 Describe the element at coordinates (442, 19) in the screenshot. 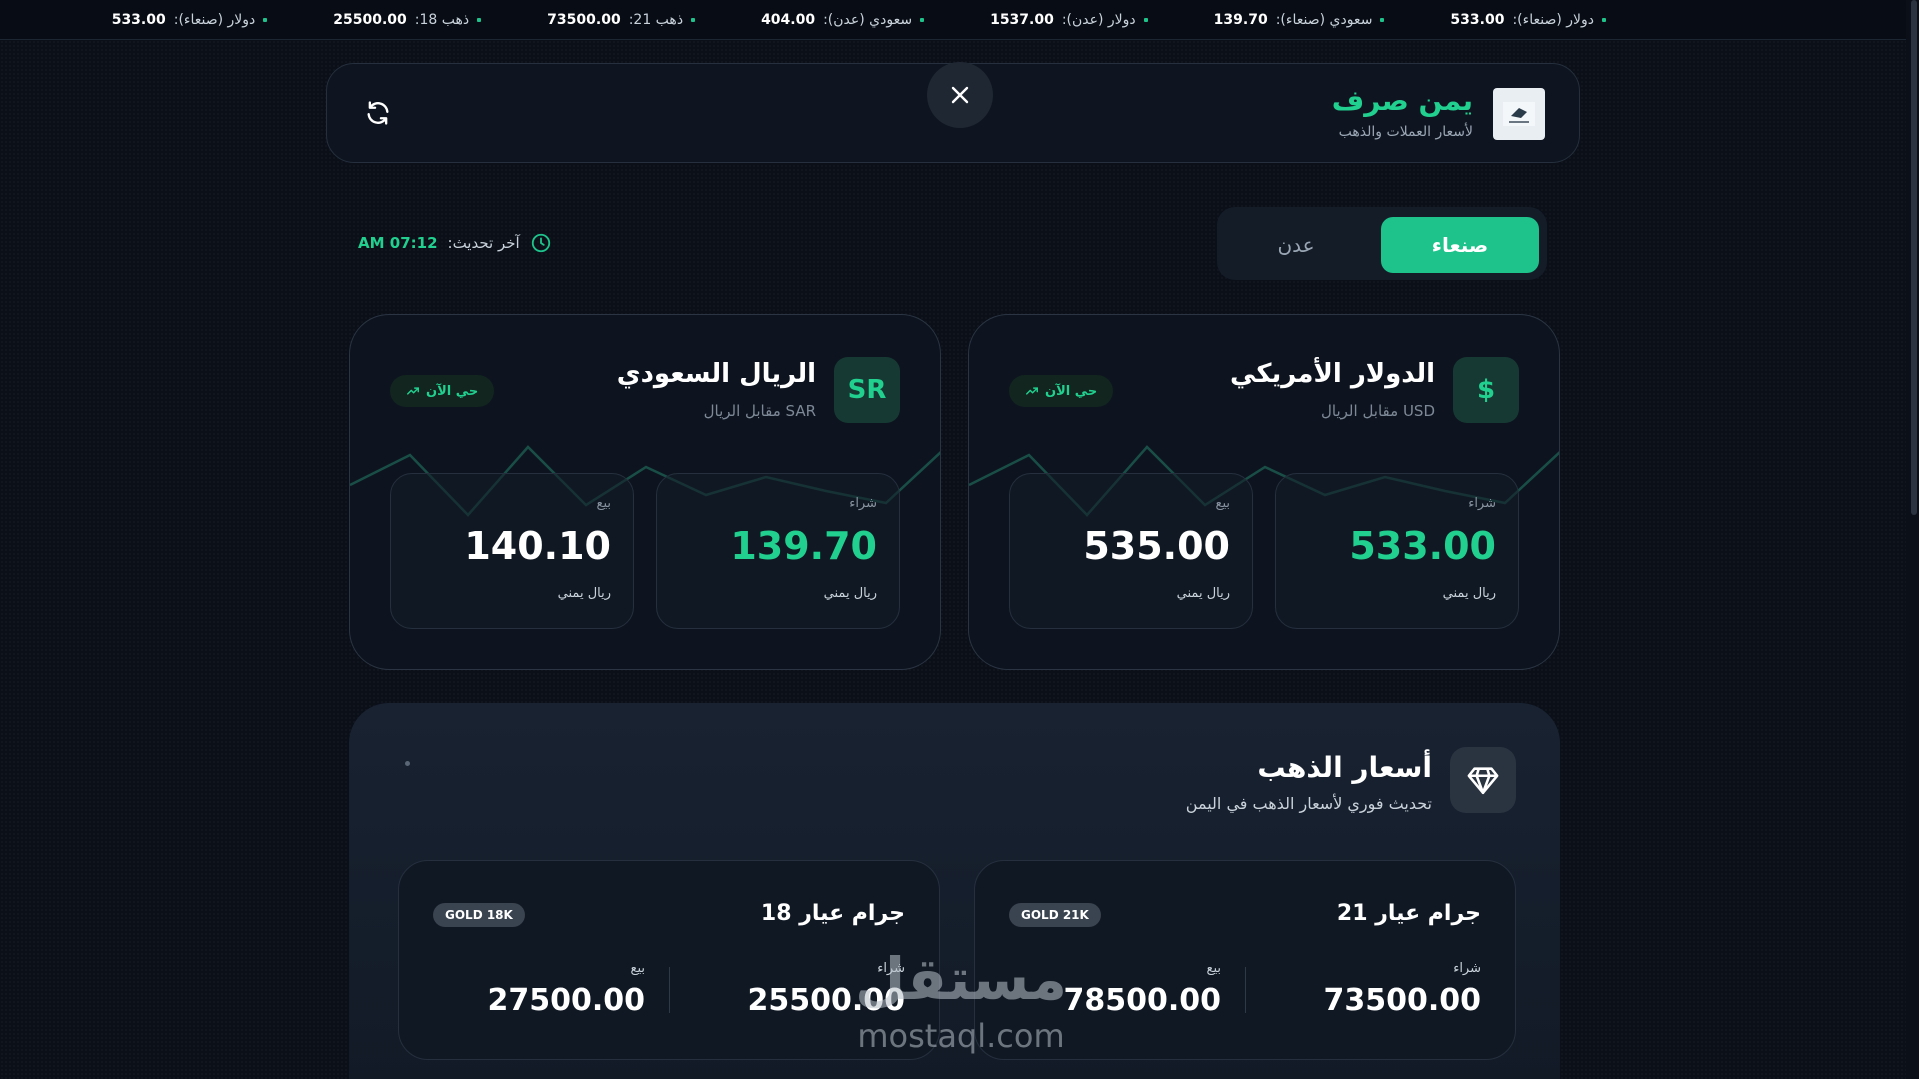

I see `ticker-label: ذهب 18:` at that location.